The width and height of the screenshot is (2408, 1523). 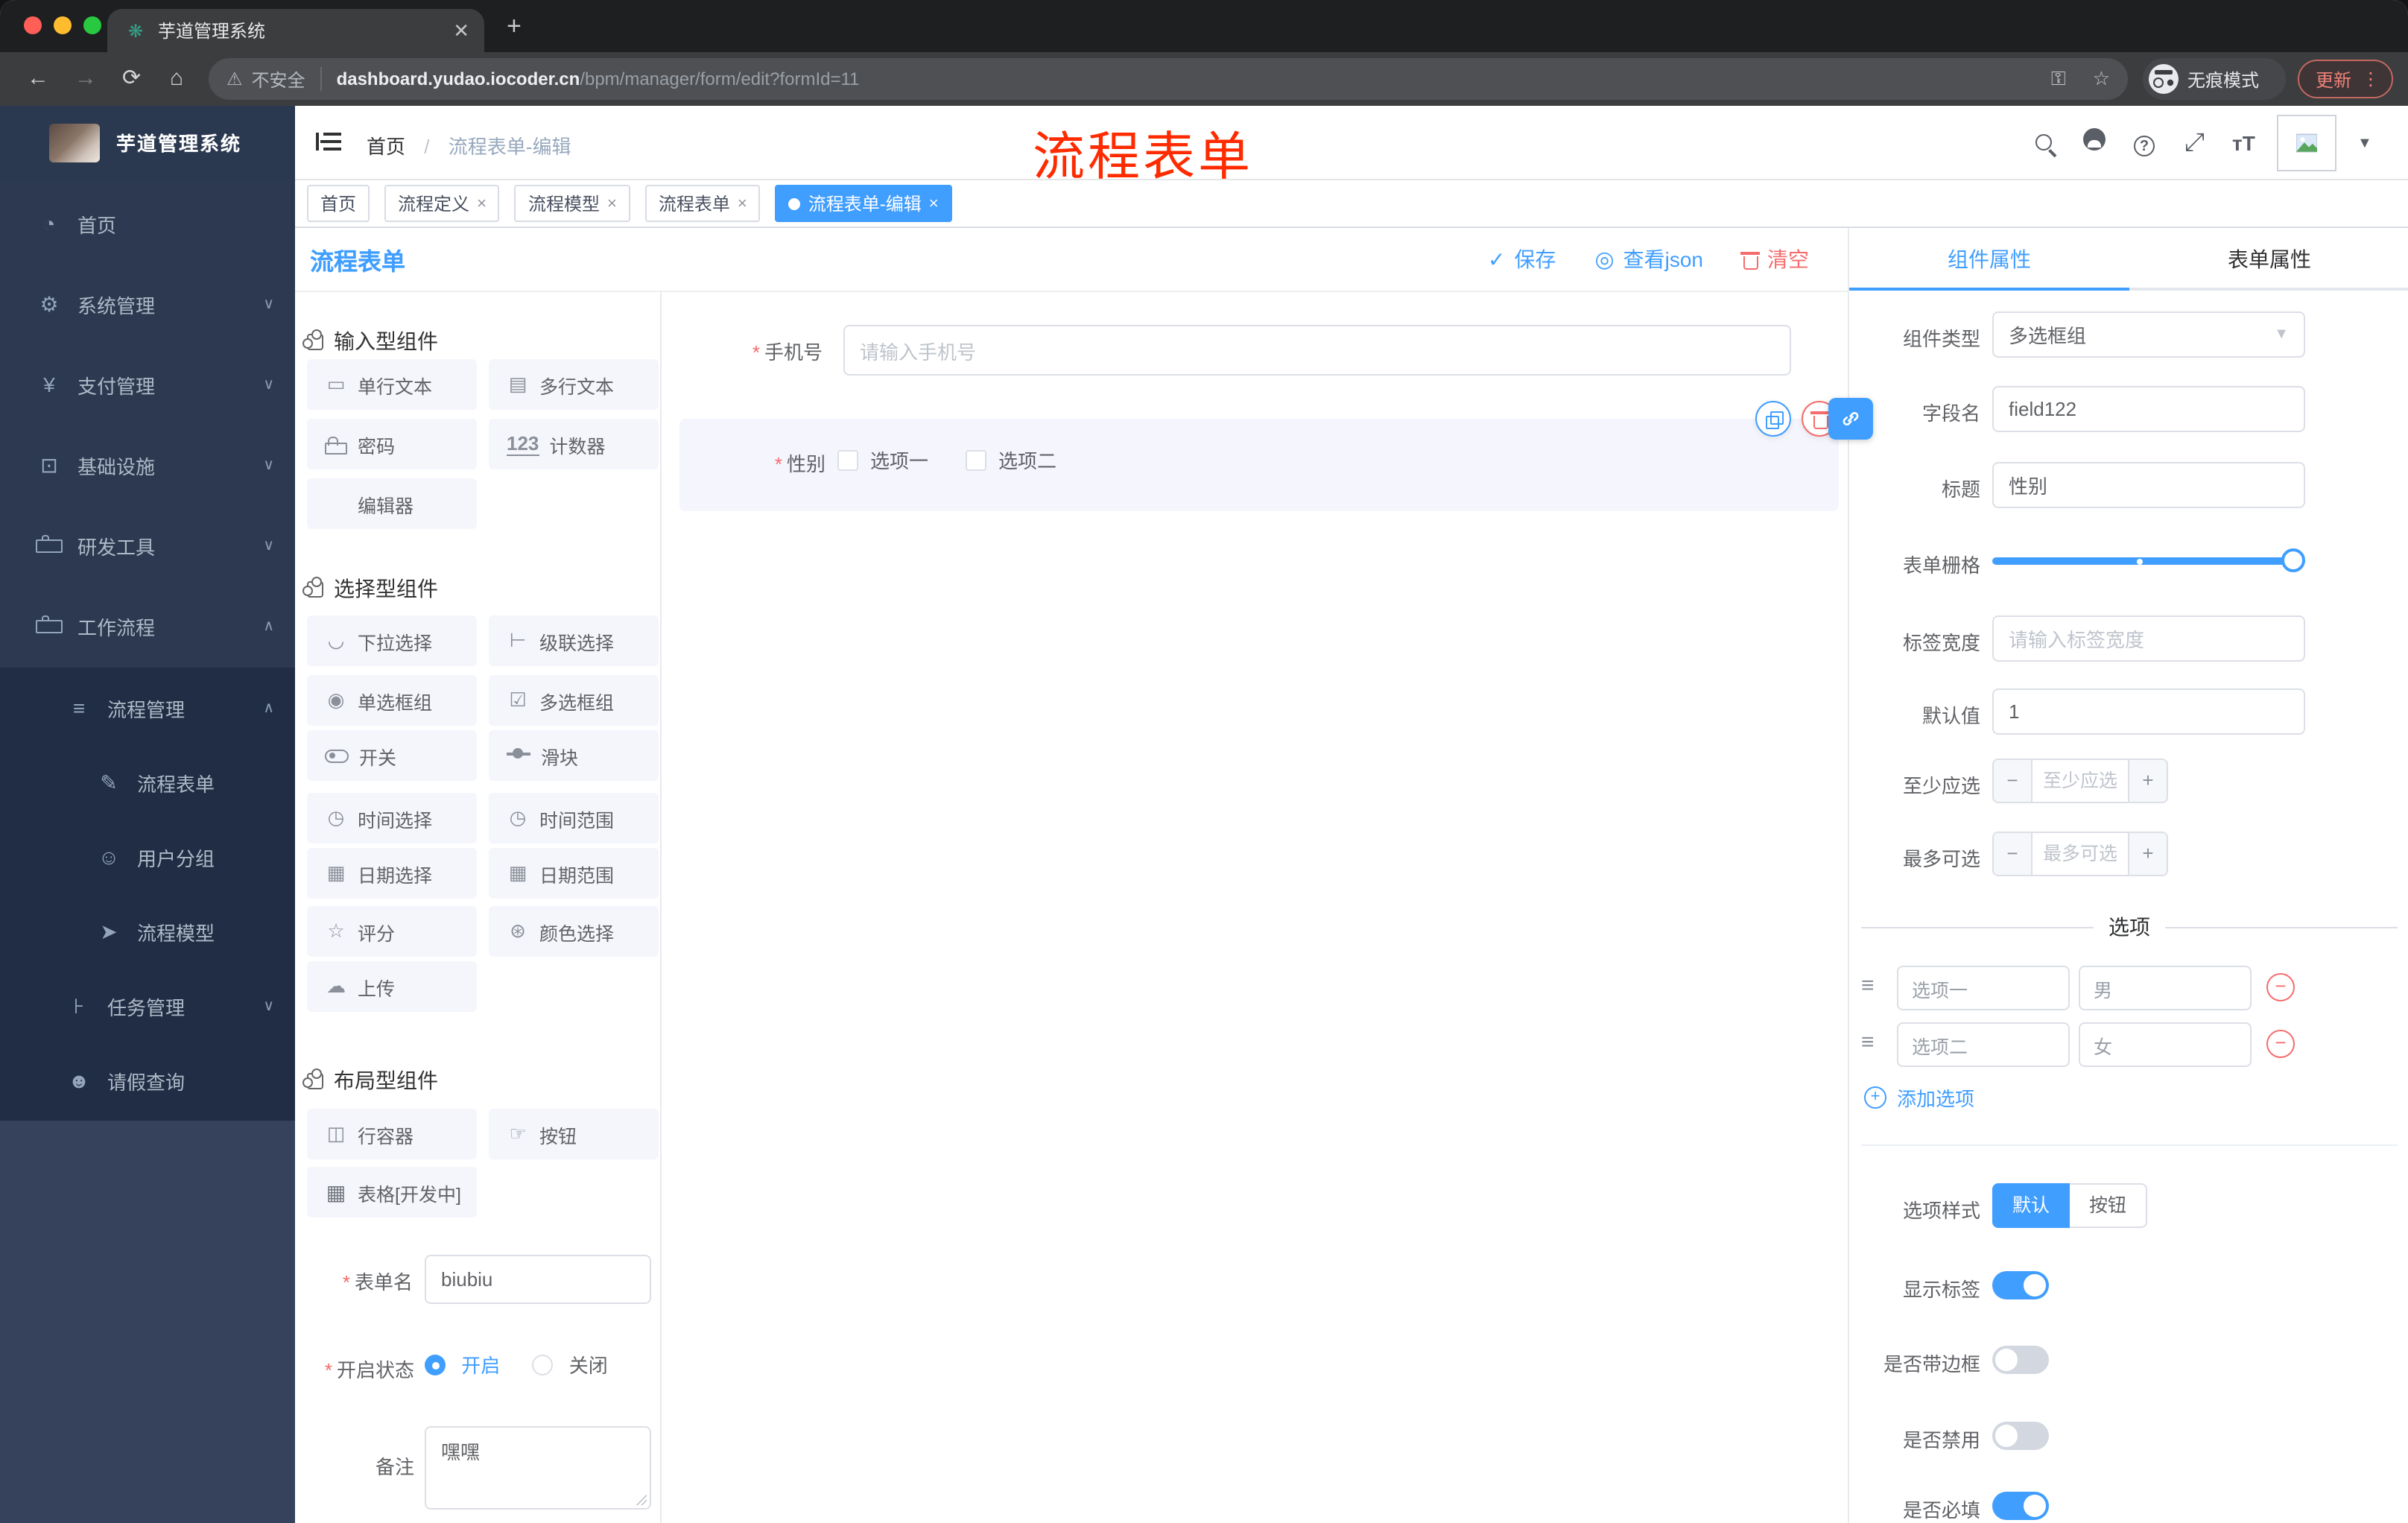 What do you see at coordinates (392, 444) in the screenshot?
I see `component-item-密码: 密码` at bounding box center [392, 444].